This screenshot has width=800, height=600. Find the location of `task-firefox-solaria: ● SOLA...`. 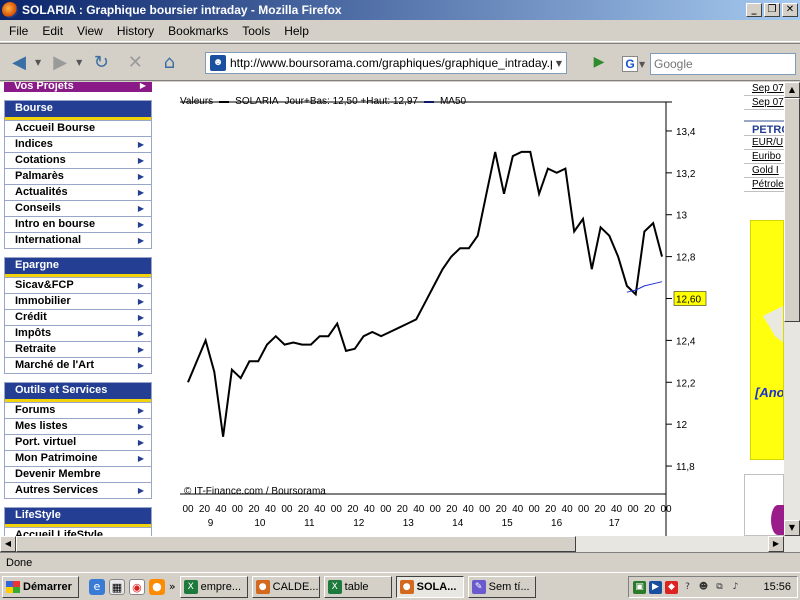

task-firefox-solaria: ● SOLA... is located at coordinates (429, 586).